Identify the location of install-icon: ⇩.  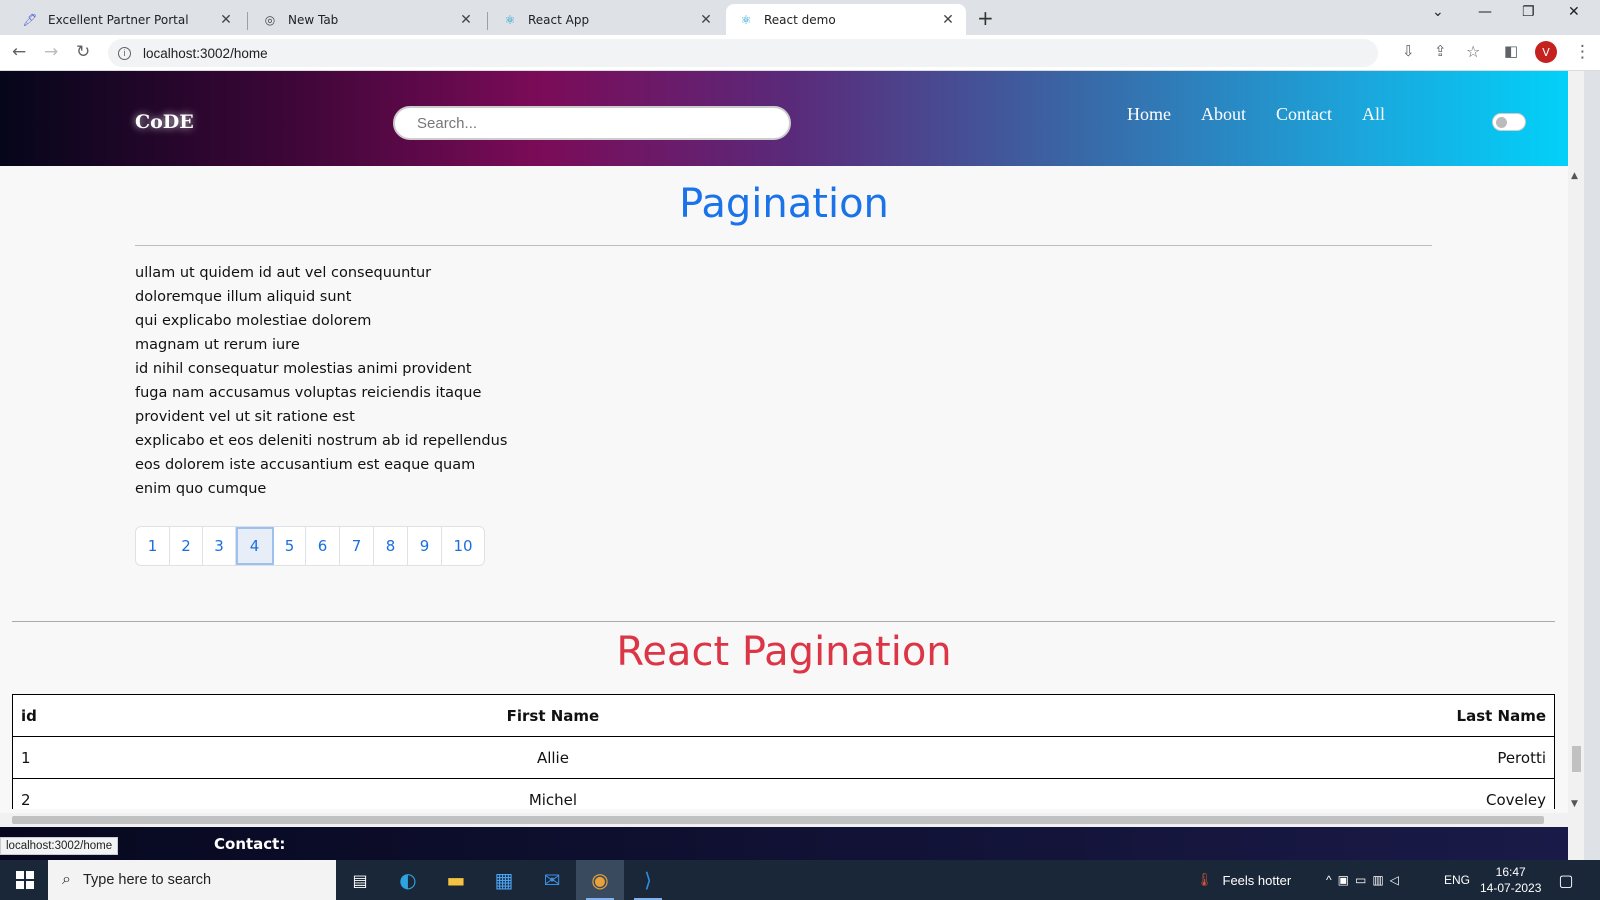
(1408, 51).